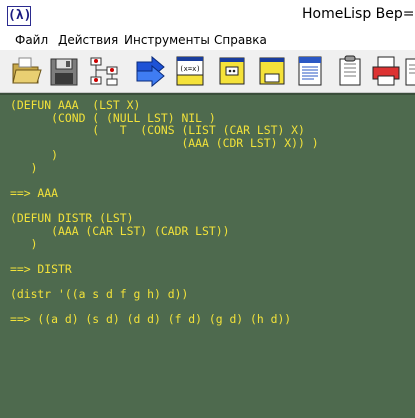 Image resolution: width=415 pixels, height=418 pixels. What do you see at coordinates (232, 71) in the screenshot?
I see `yellow-window-icon` at bounding box center [232, 71].